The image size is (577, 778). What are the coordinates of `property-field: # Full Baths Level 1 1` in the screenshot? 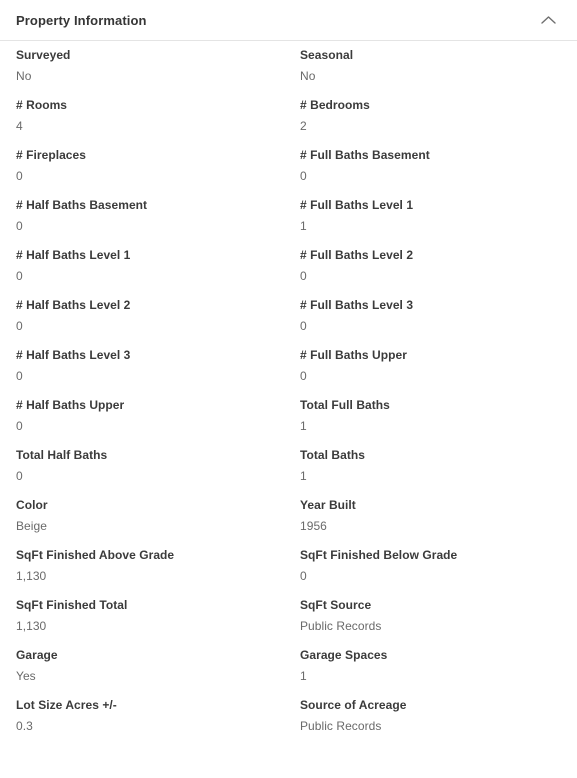 It's located at (438, 216).